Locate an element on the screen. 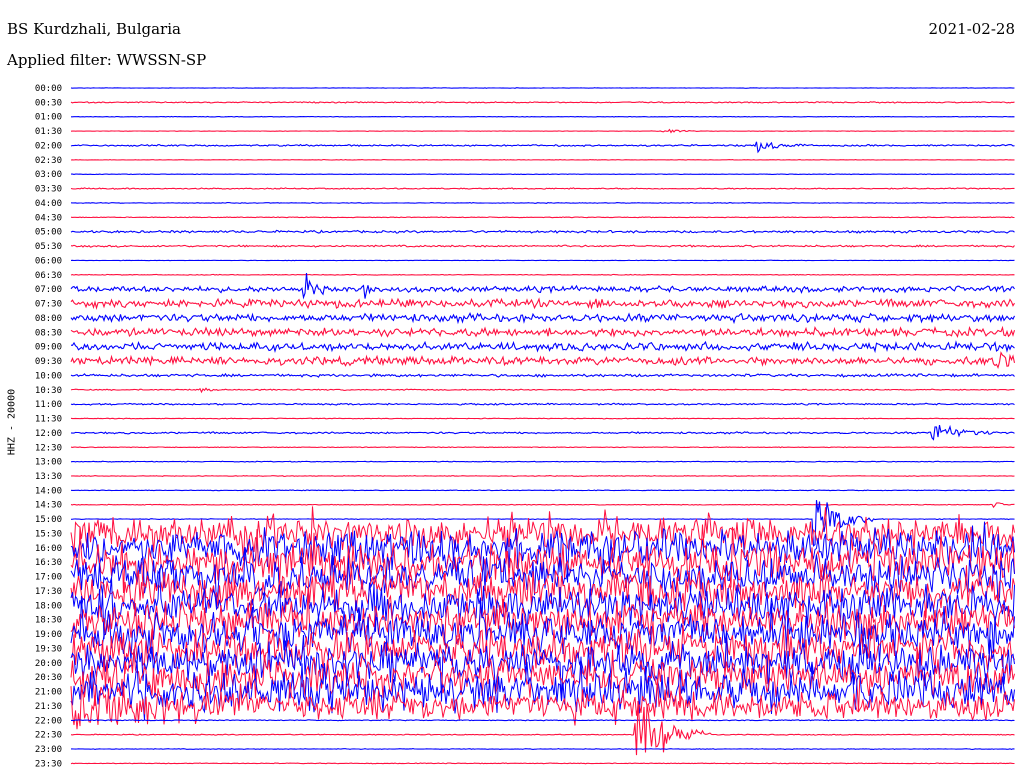 The image size is (1024, 780). row-label: 12:30 is located at coordinates (48, 448).